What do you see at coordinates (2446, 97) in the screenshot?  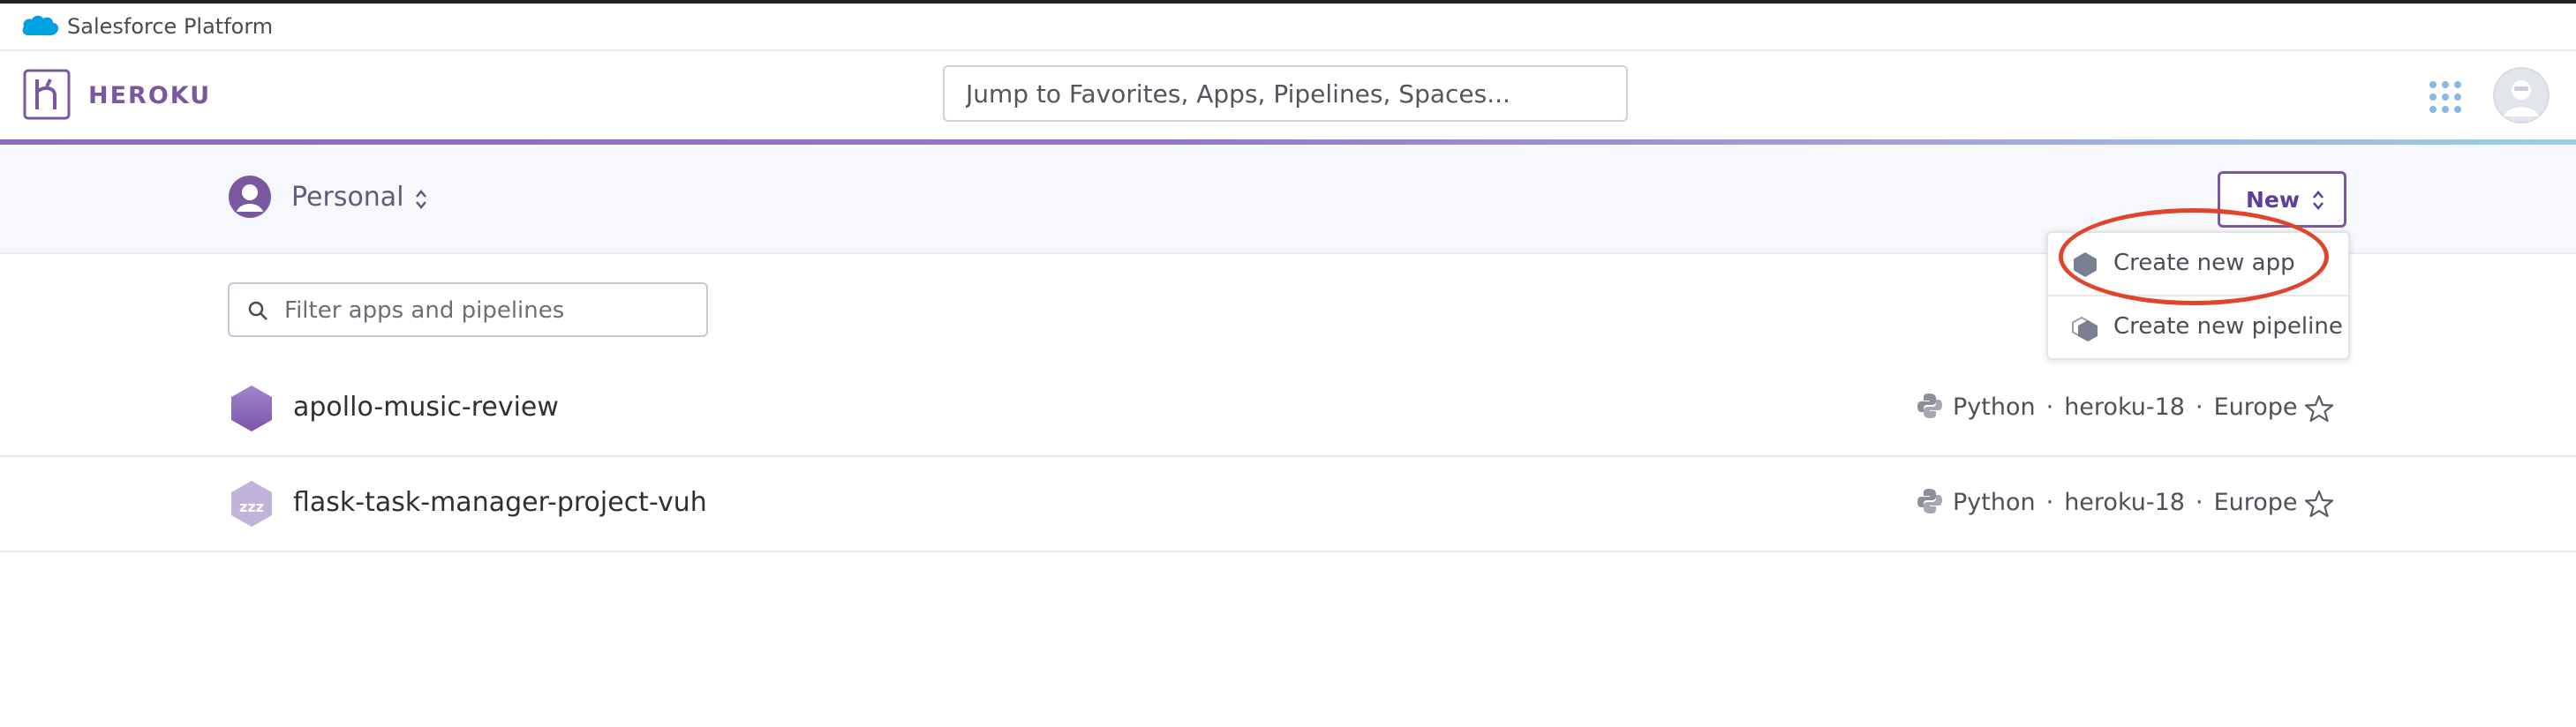 I see `apps-grid-icon` at bounding box center [2446, 97].